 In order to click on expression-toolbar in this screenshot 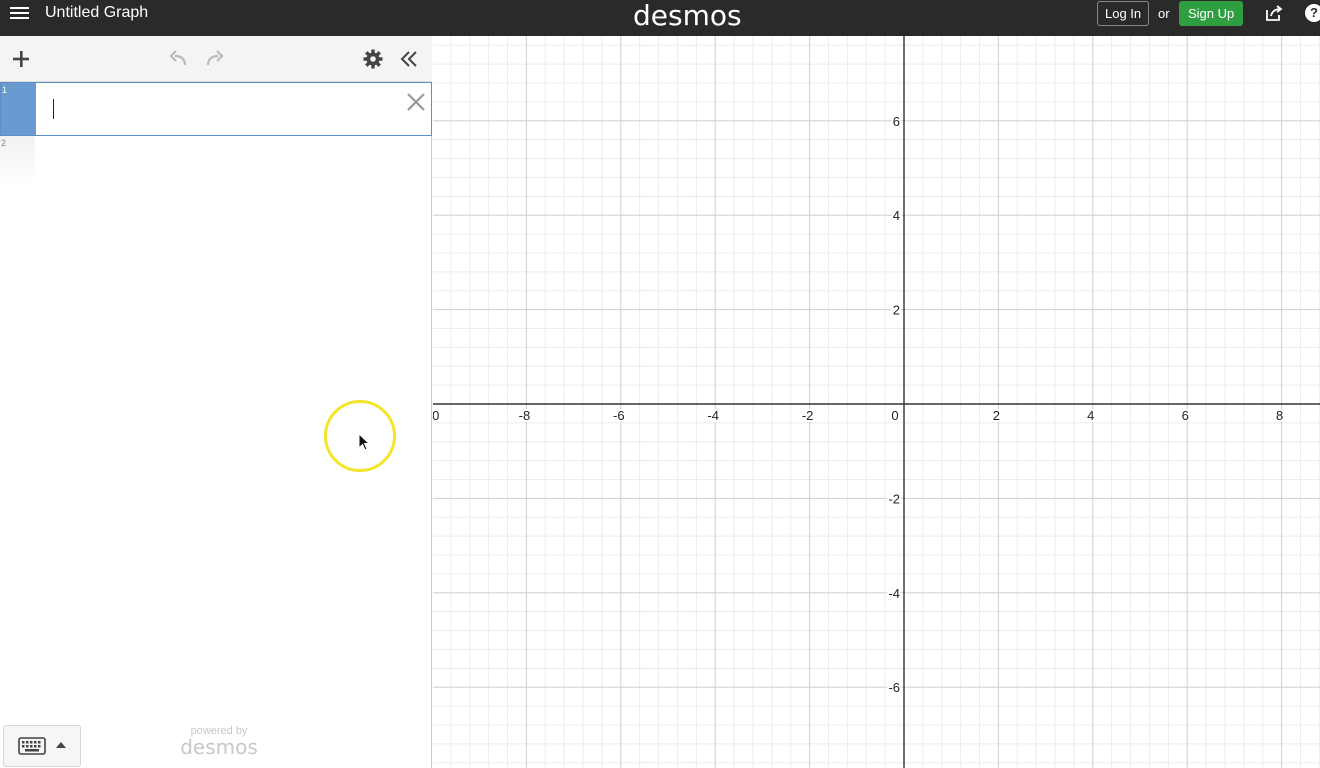, I will do `click(216, 59)`.